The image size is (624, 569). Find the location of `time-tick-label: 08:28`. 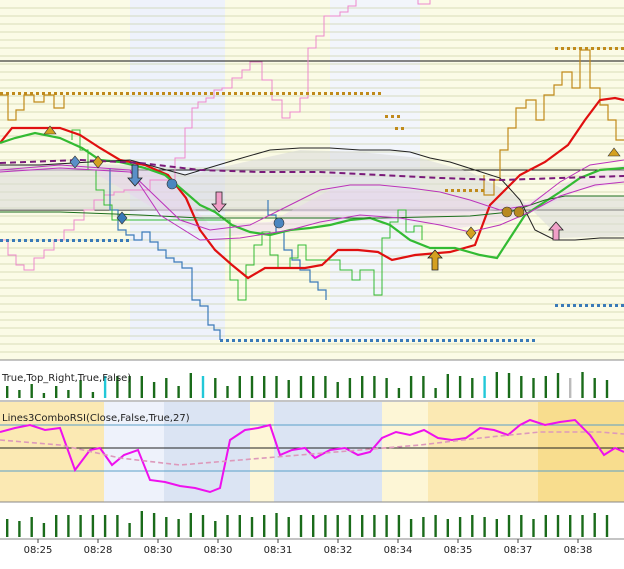

time-tick-label: 08:28 is located at coordinates (98, 550).